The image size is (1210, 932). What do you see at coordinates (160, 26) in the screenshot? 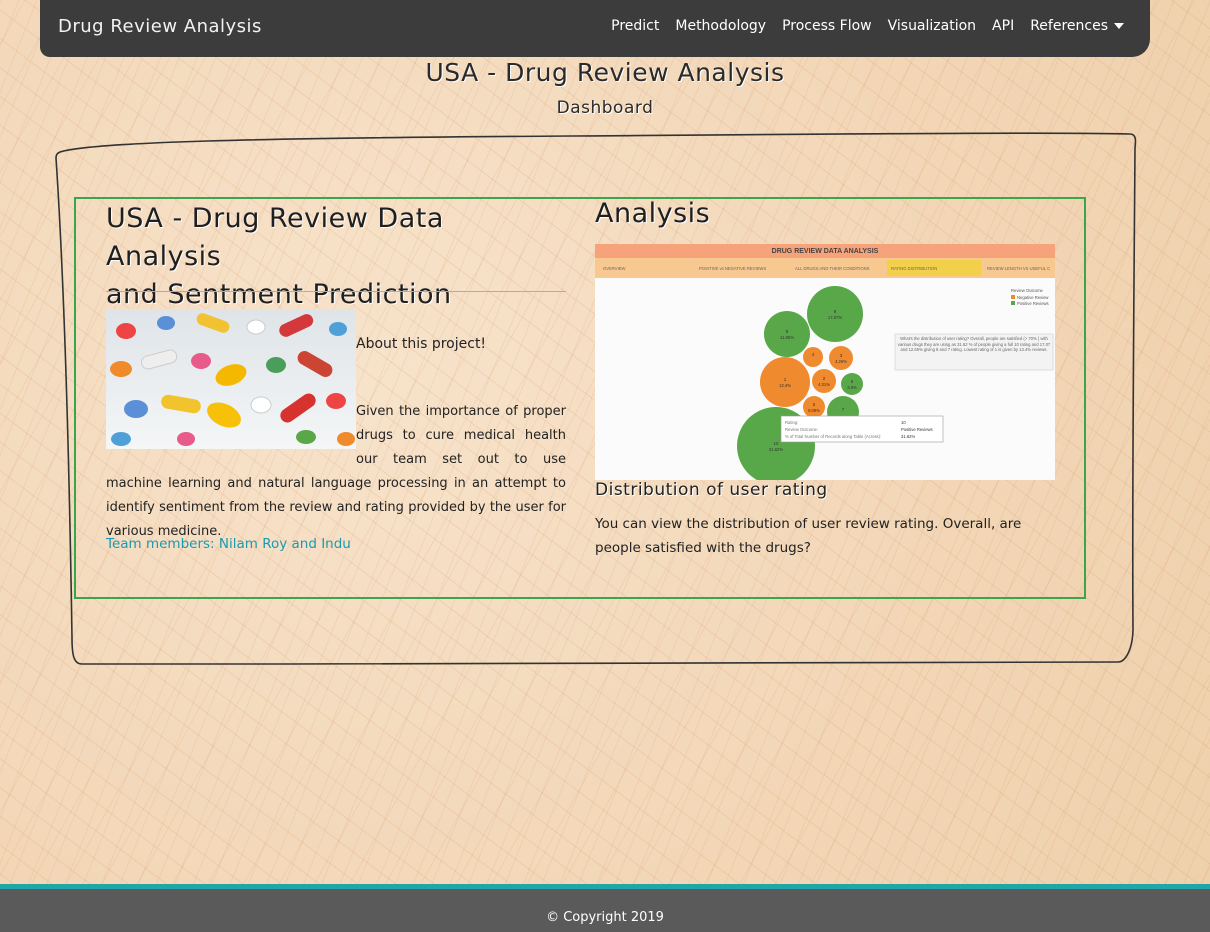
I see `brand-link: Drug Review Analysis` at bounding box center [160, 26].